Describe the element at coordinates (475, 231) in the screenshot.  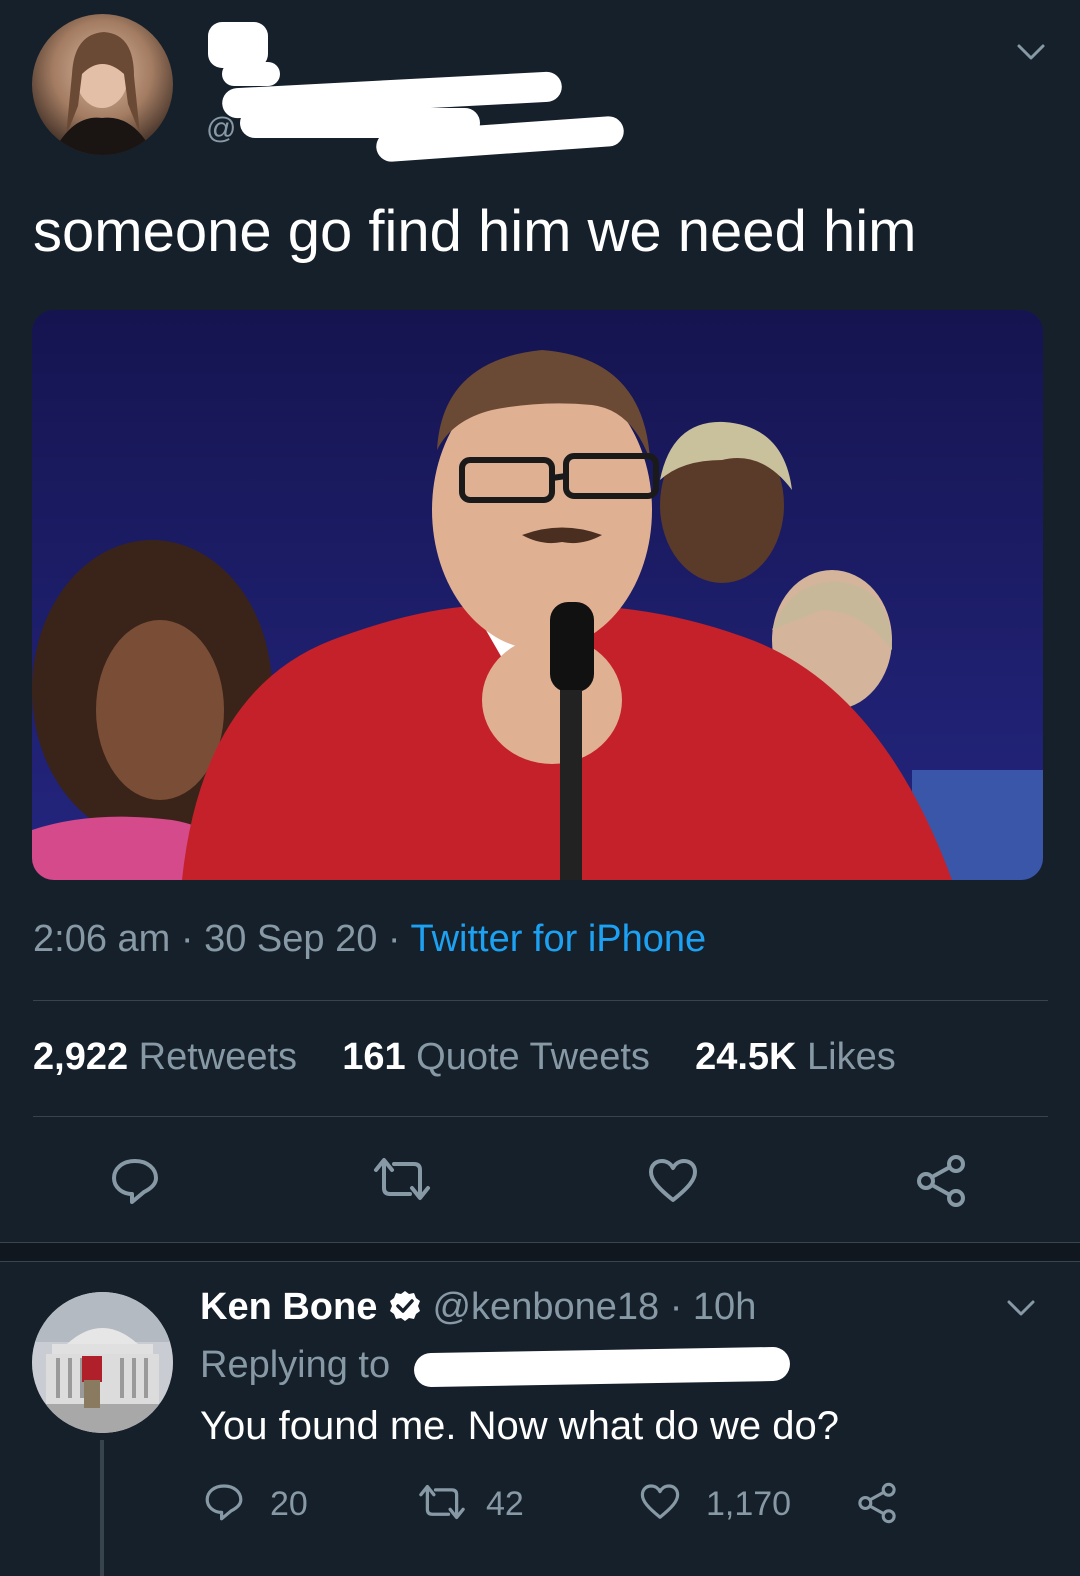
I see `tweet-text: someone go find him we need him` at that location.